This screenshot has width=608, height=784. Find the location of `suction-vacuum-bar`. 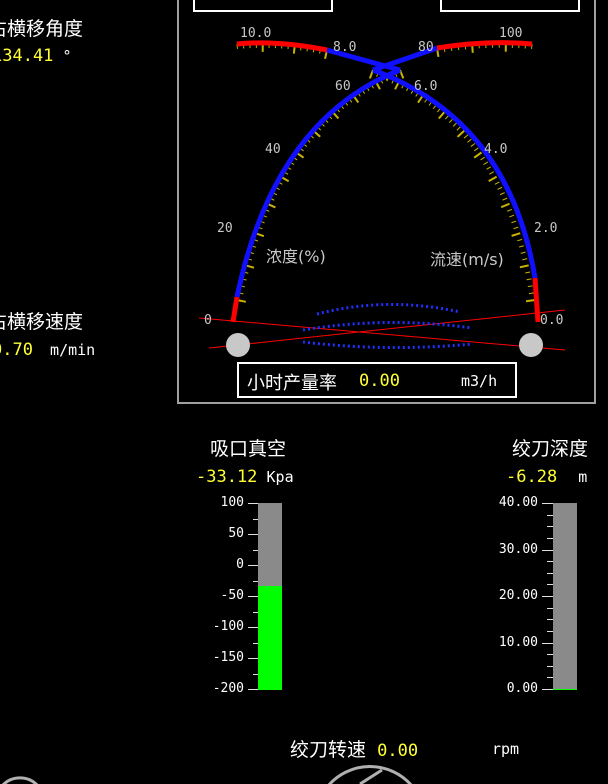

suction-vacuum-bar is located at coordinates (270, 596).